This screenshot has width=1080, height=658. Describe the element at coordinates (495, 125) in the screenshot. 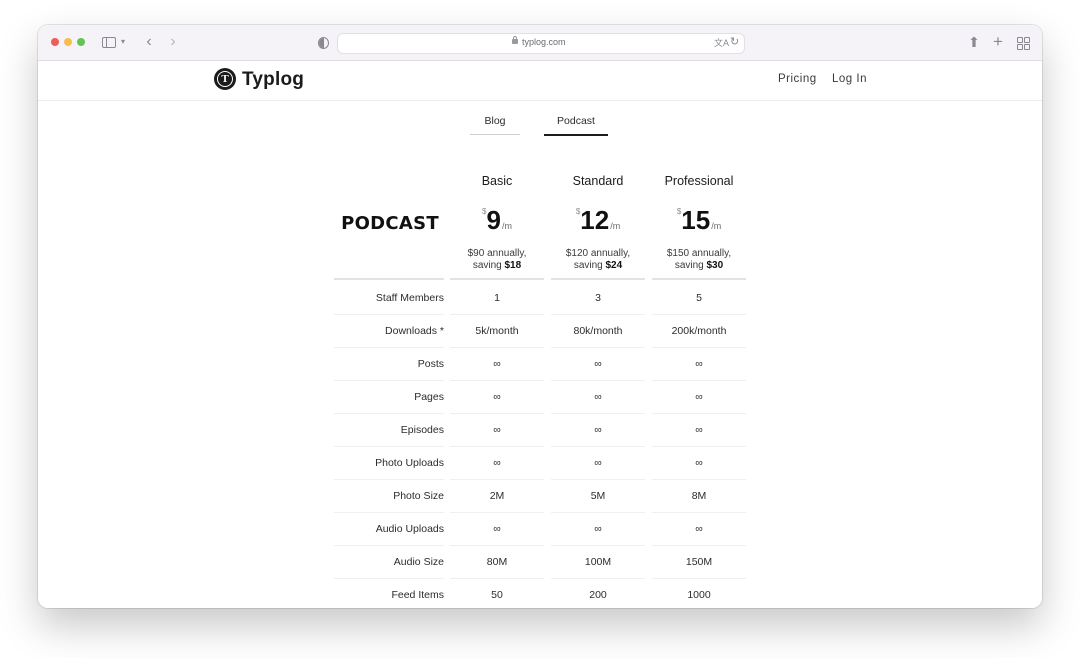

I see `tab-blog: Blog` at that location.